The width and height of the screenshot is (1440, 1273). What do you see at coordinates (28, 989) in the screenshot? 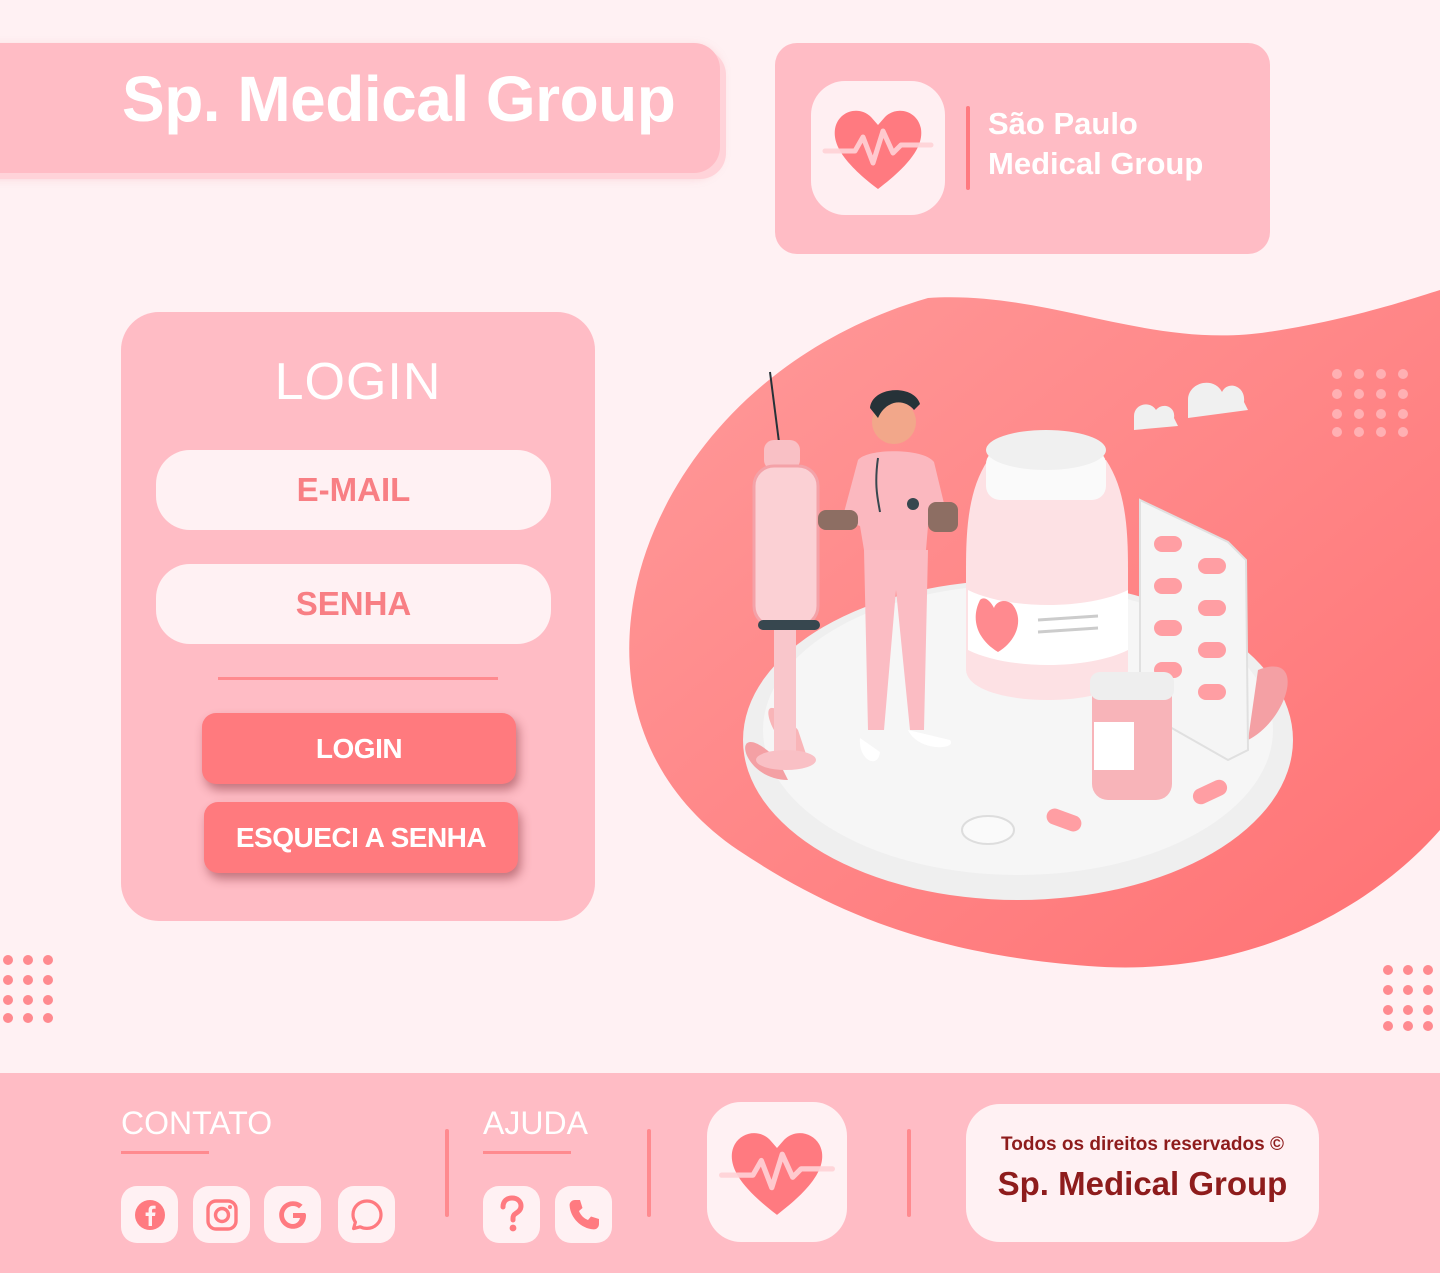
I see `dots-pattern-left` at bounding box center [28, 989].